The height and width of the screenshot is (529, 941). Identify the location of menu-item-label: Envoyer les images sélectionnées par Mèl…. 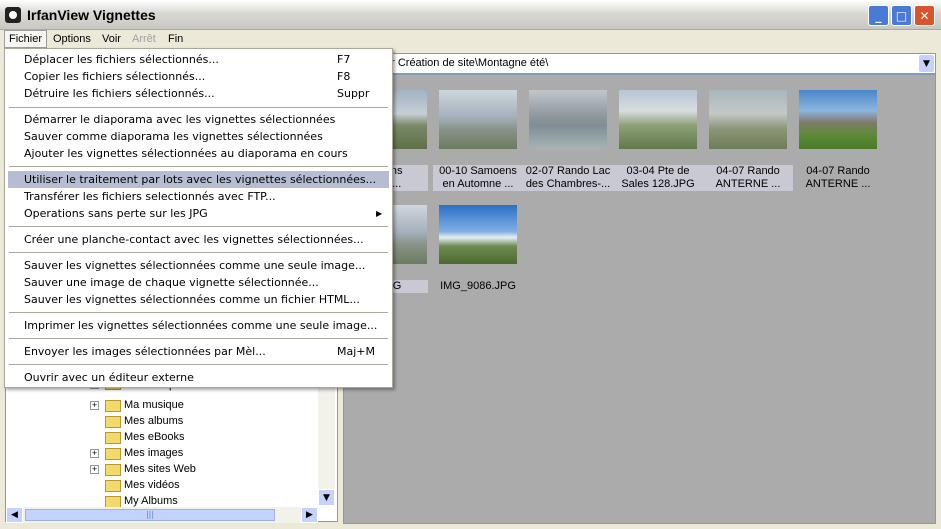
(145, 351).